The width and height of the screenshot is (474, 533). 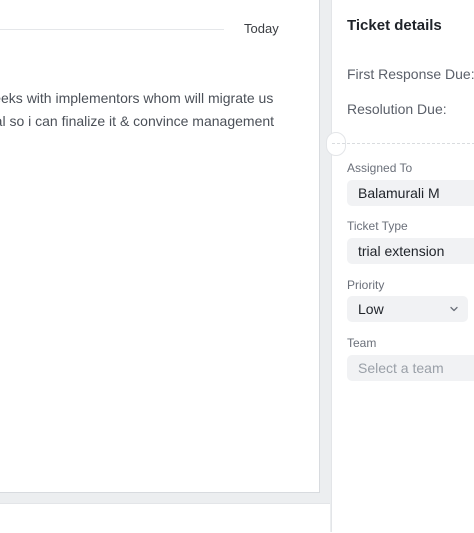 I want to click on team-select: Select a team, so click(x=410, y=368).